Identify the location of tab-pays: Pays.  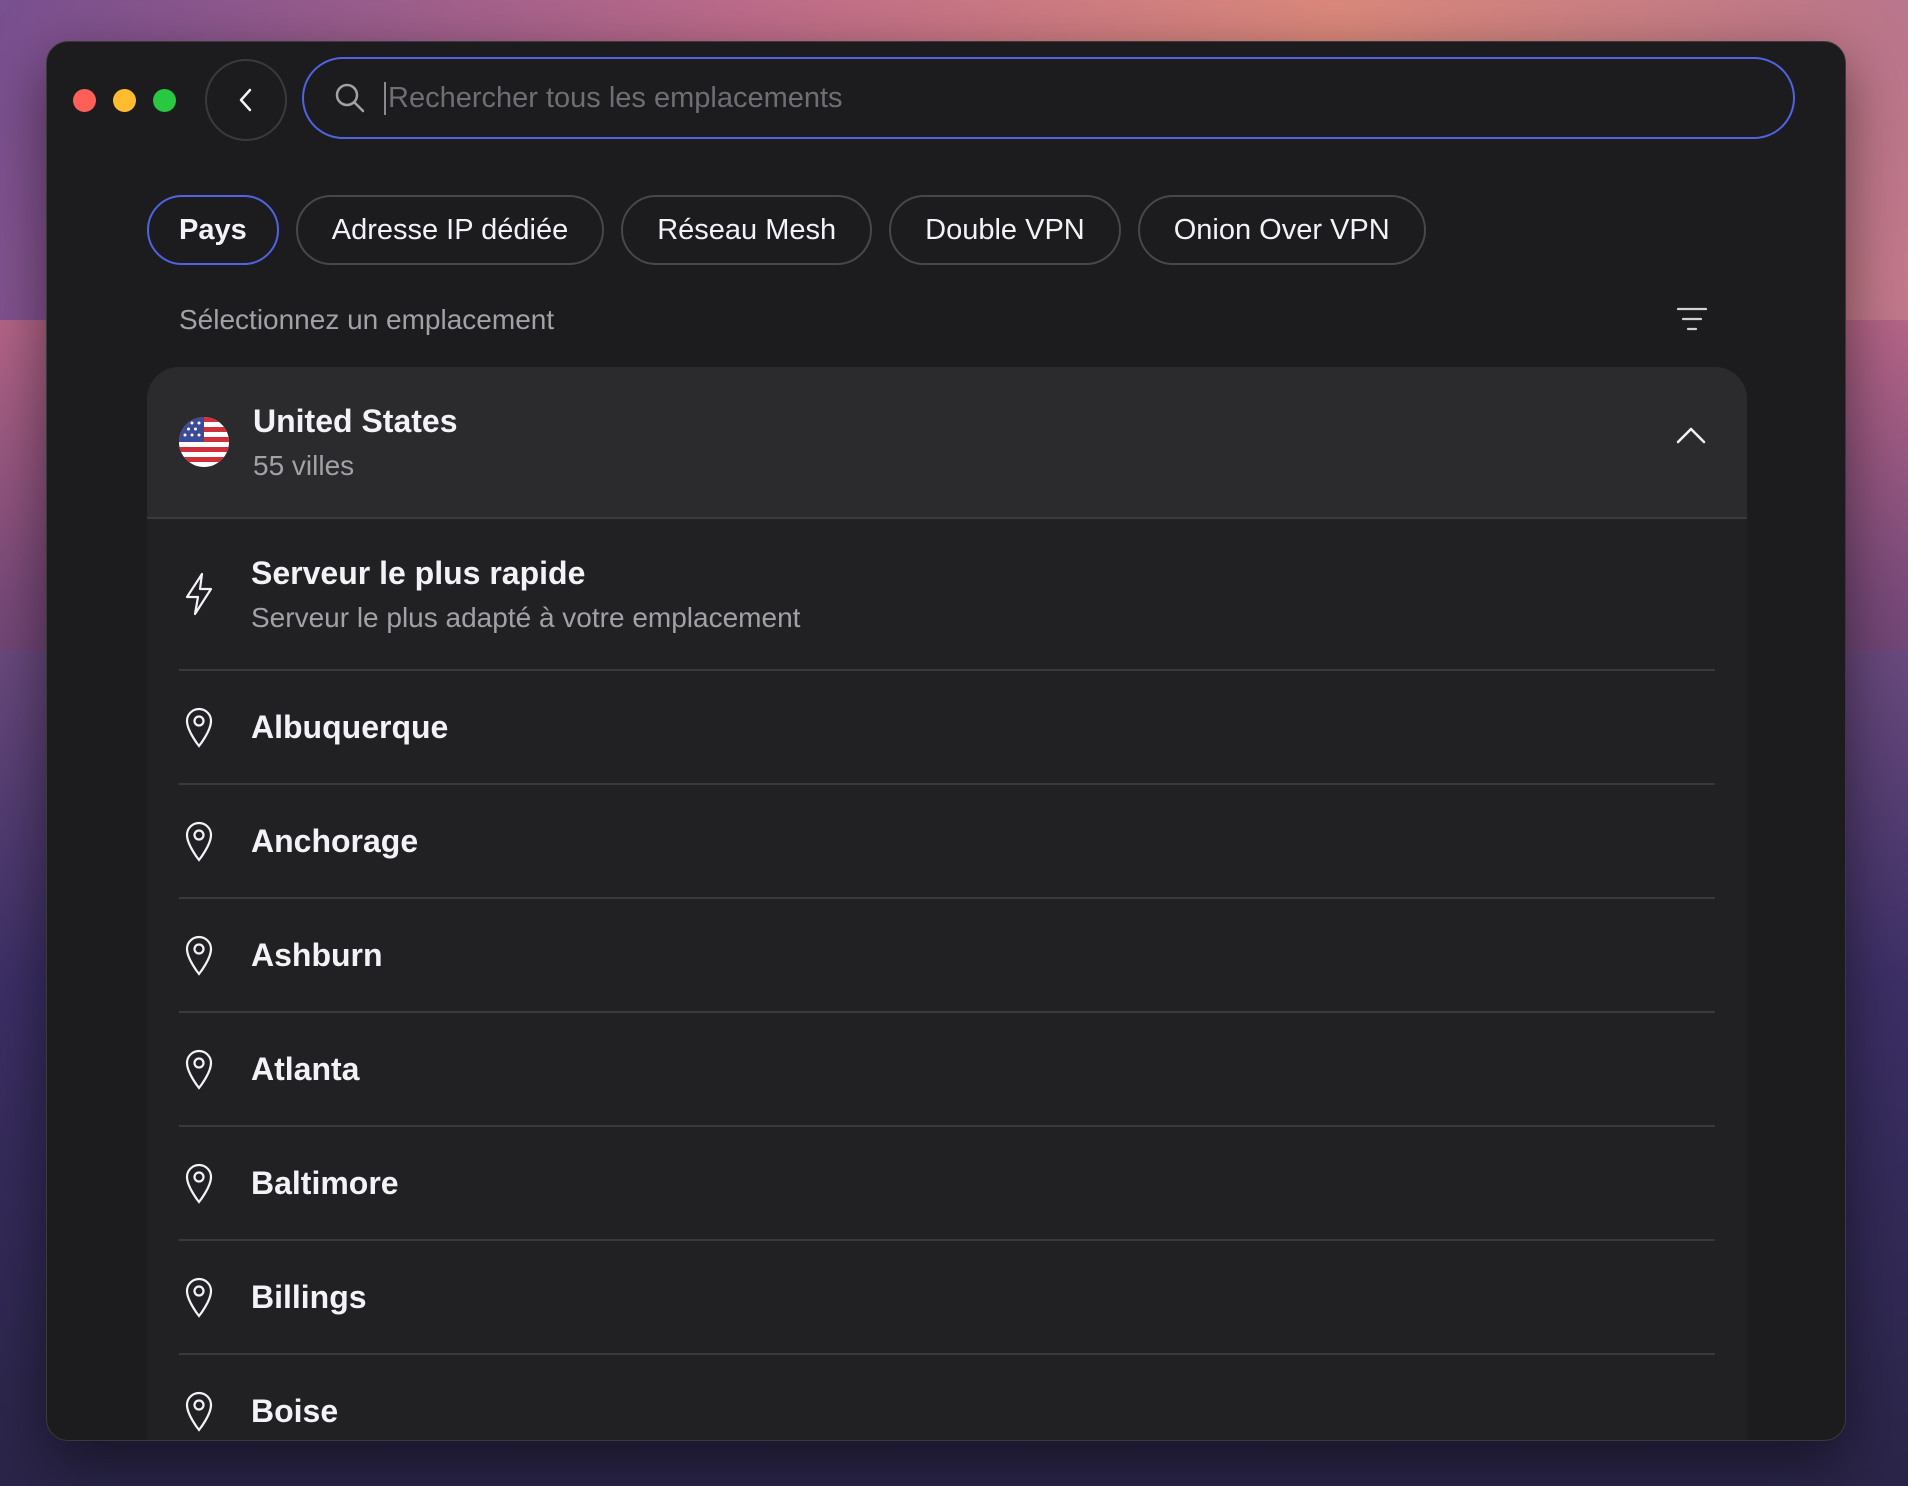
(213, 230).